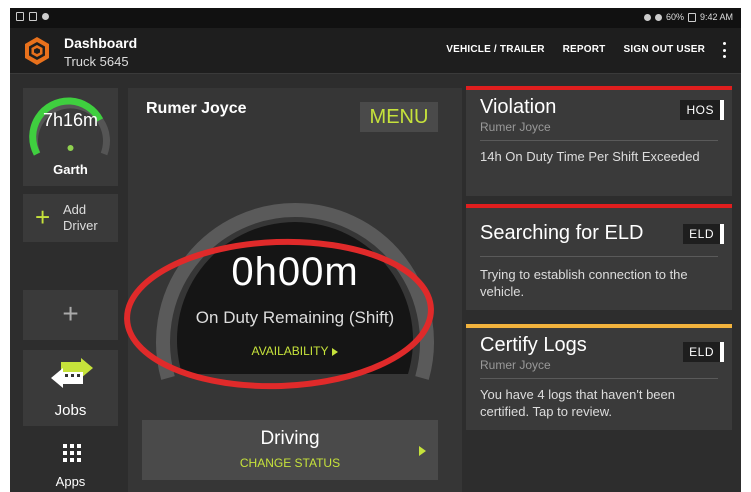 The width and height of the screenshot is (751, 492). I want to click on nav-vehicle-trailer: VEHICLE / TRAILER, so click(495, 49).